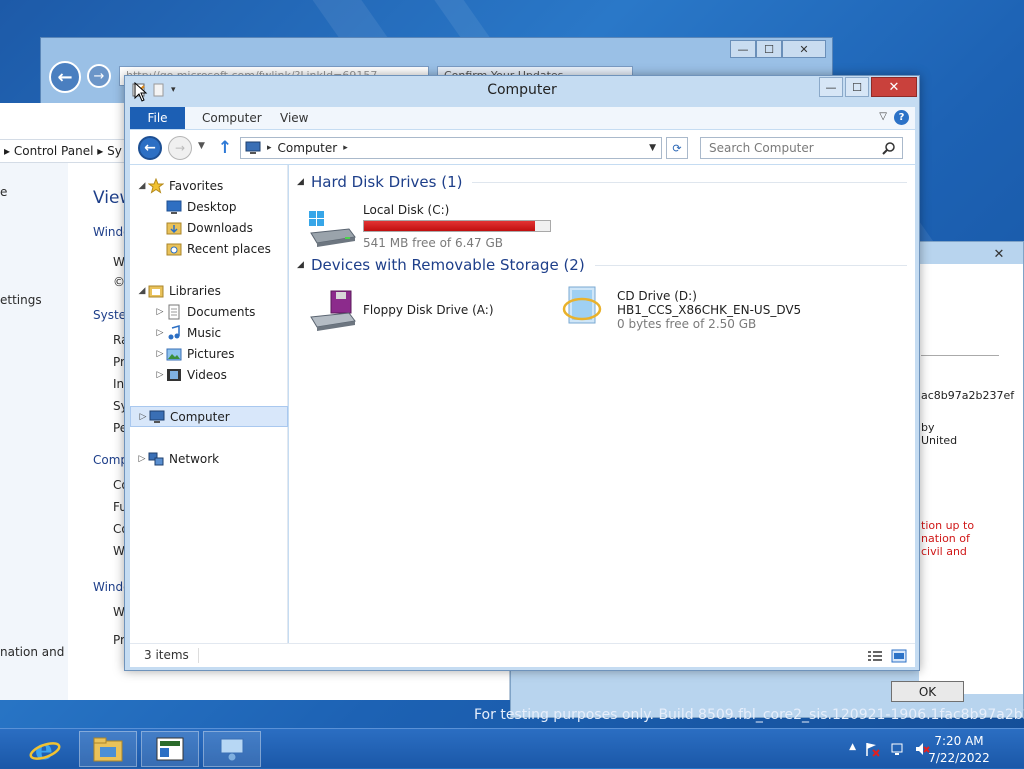  I want to click on browser-maximize-button: ☐, so click(769, 49).